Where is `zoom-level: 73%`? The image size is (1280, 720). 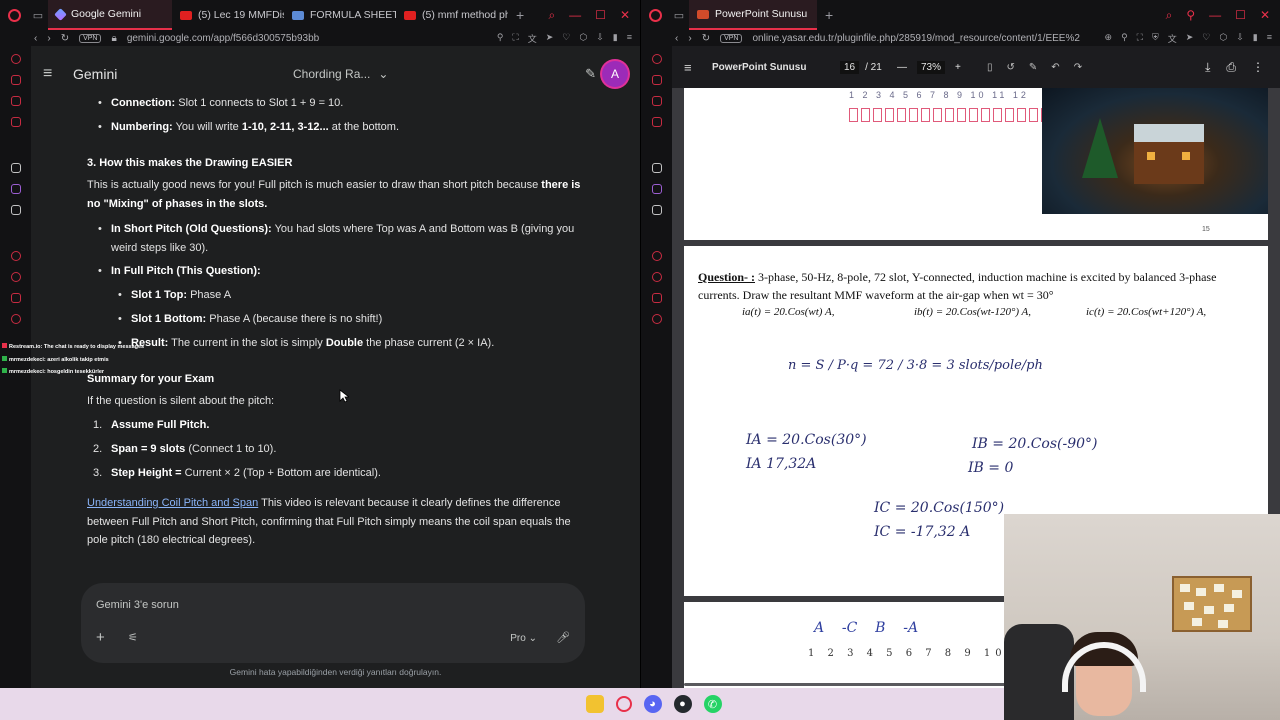 zoom-level: 73% is located at coordinates (931, 67).